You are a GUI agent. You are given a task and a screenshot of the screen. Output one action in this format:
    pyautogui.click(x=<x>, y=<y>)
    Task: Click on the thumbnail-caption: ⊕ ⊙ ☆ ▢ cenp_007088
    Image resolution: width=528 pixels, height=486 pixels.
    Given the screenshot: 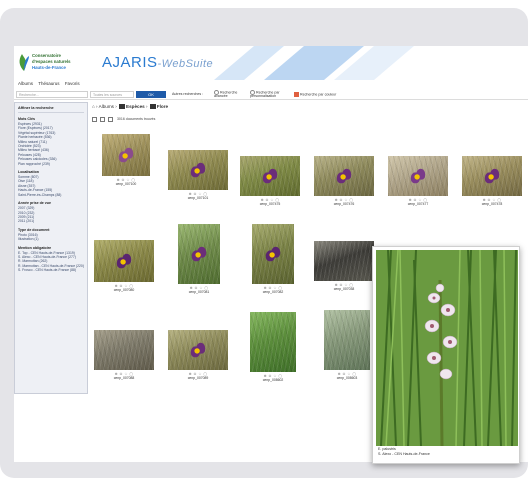 What is the action you would take?
    pyautogui.click(x=124, y=376)
    